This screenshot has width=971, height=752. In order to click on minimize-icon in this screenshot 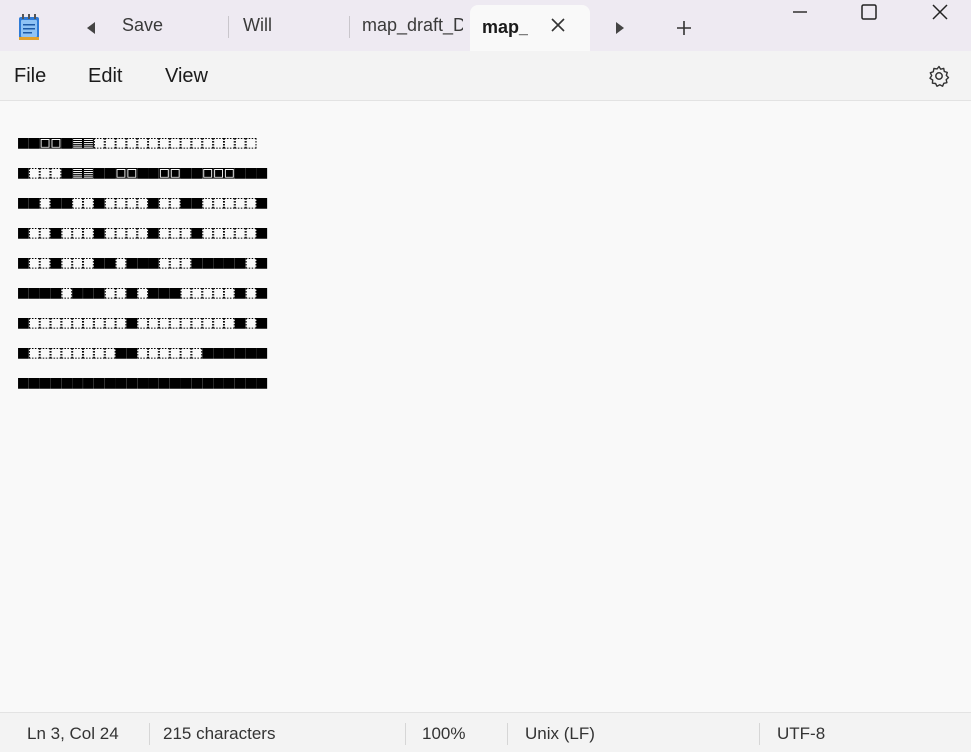, I will do `click(800, 12)`.